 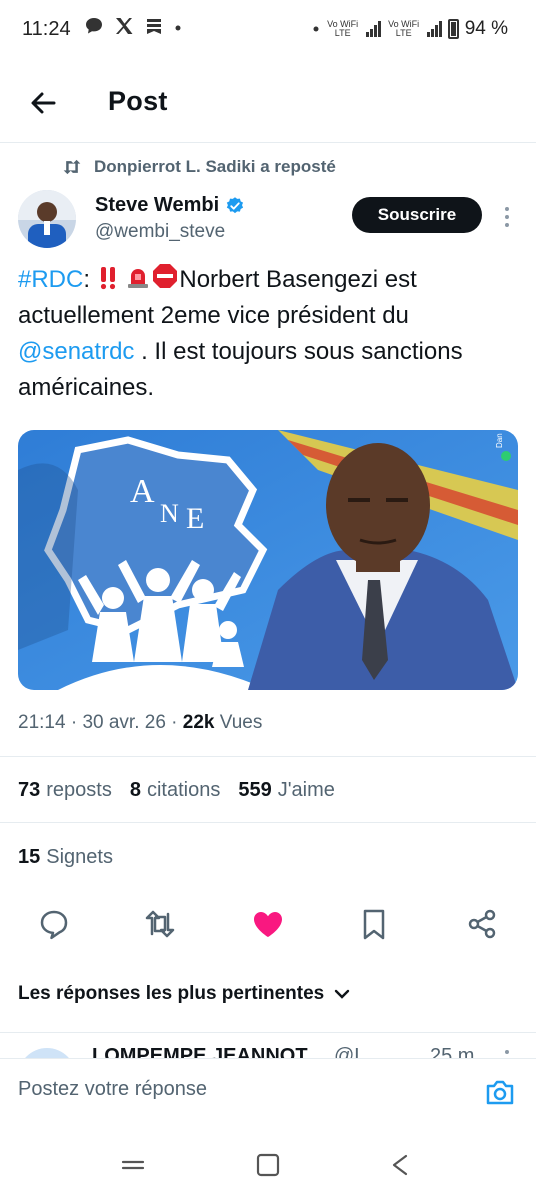 I want to click on camera-icon, so click(x=500, y=1092).